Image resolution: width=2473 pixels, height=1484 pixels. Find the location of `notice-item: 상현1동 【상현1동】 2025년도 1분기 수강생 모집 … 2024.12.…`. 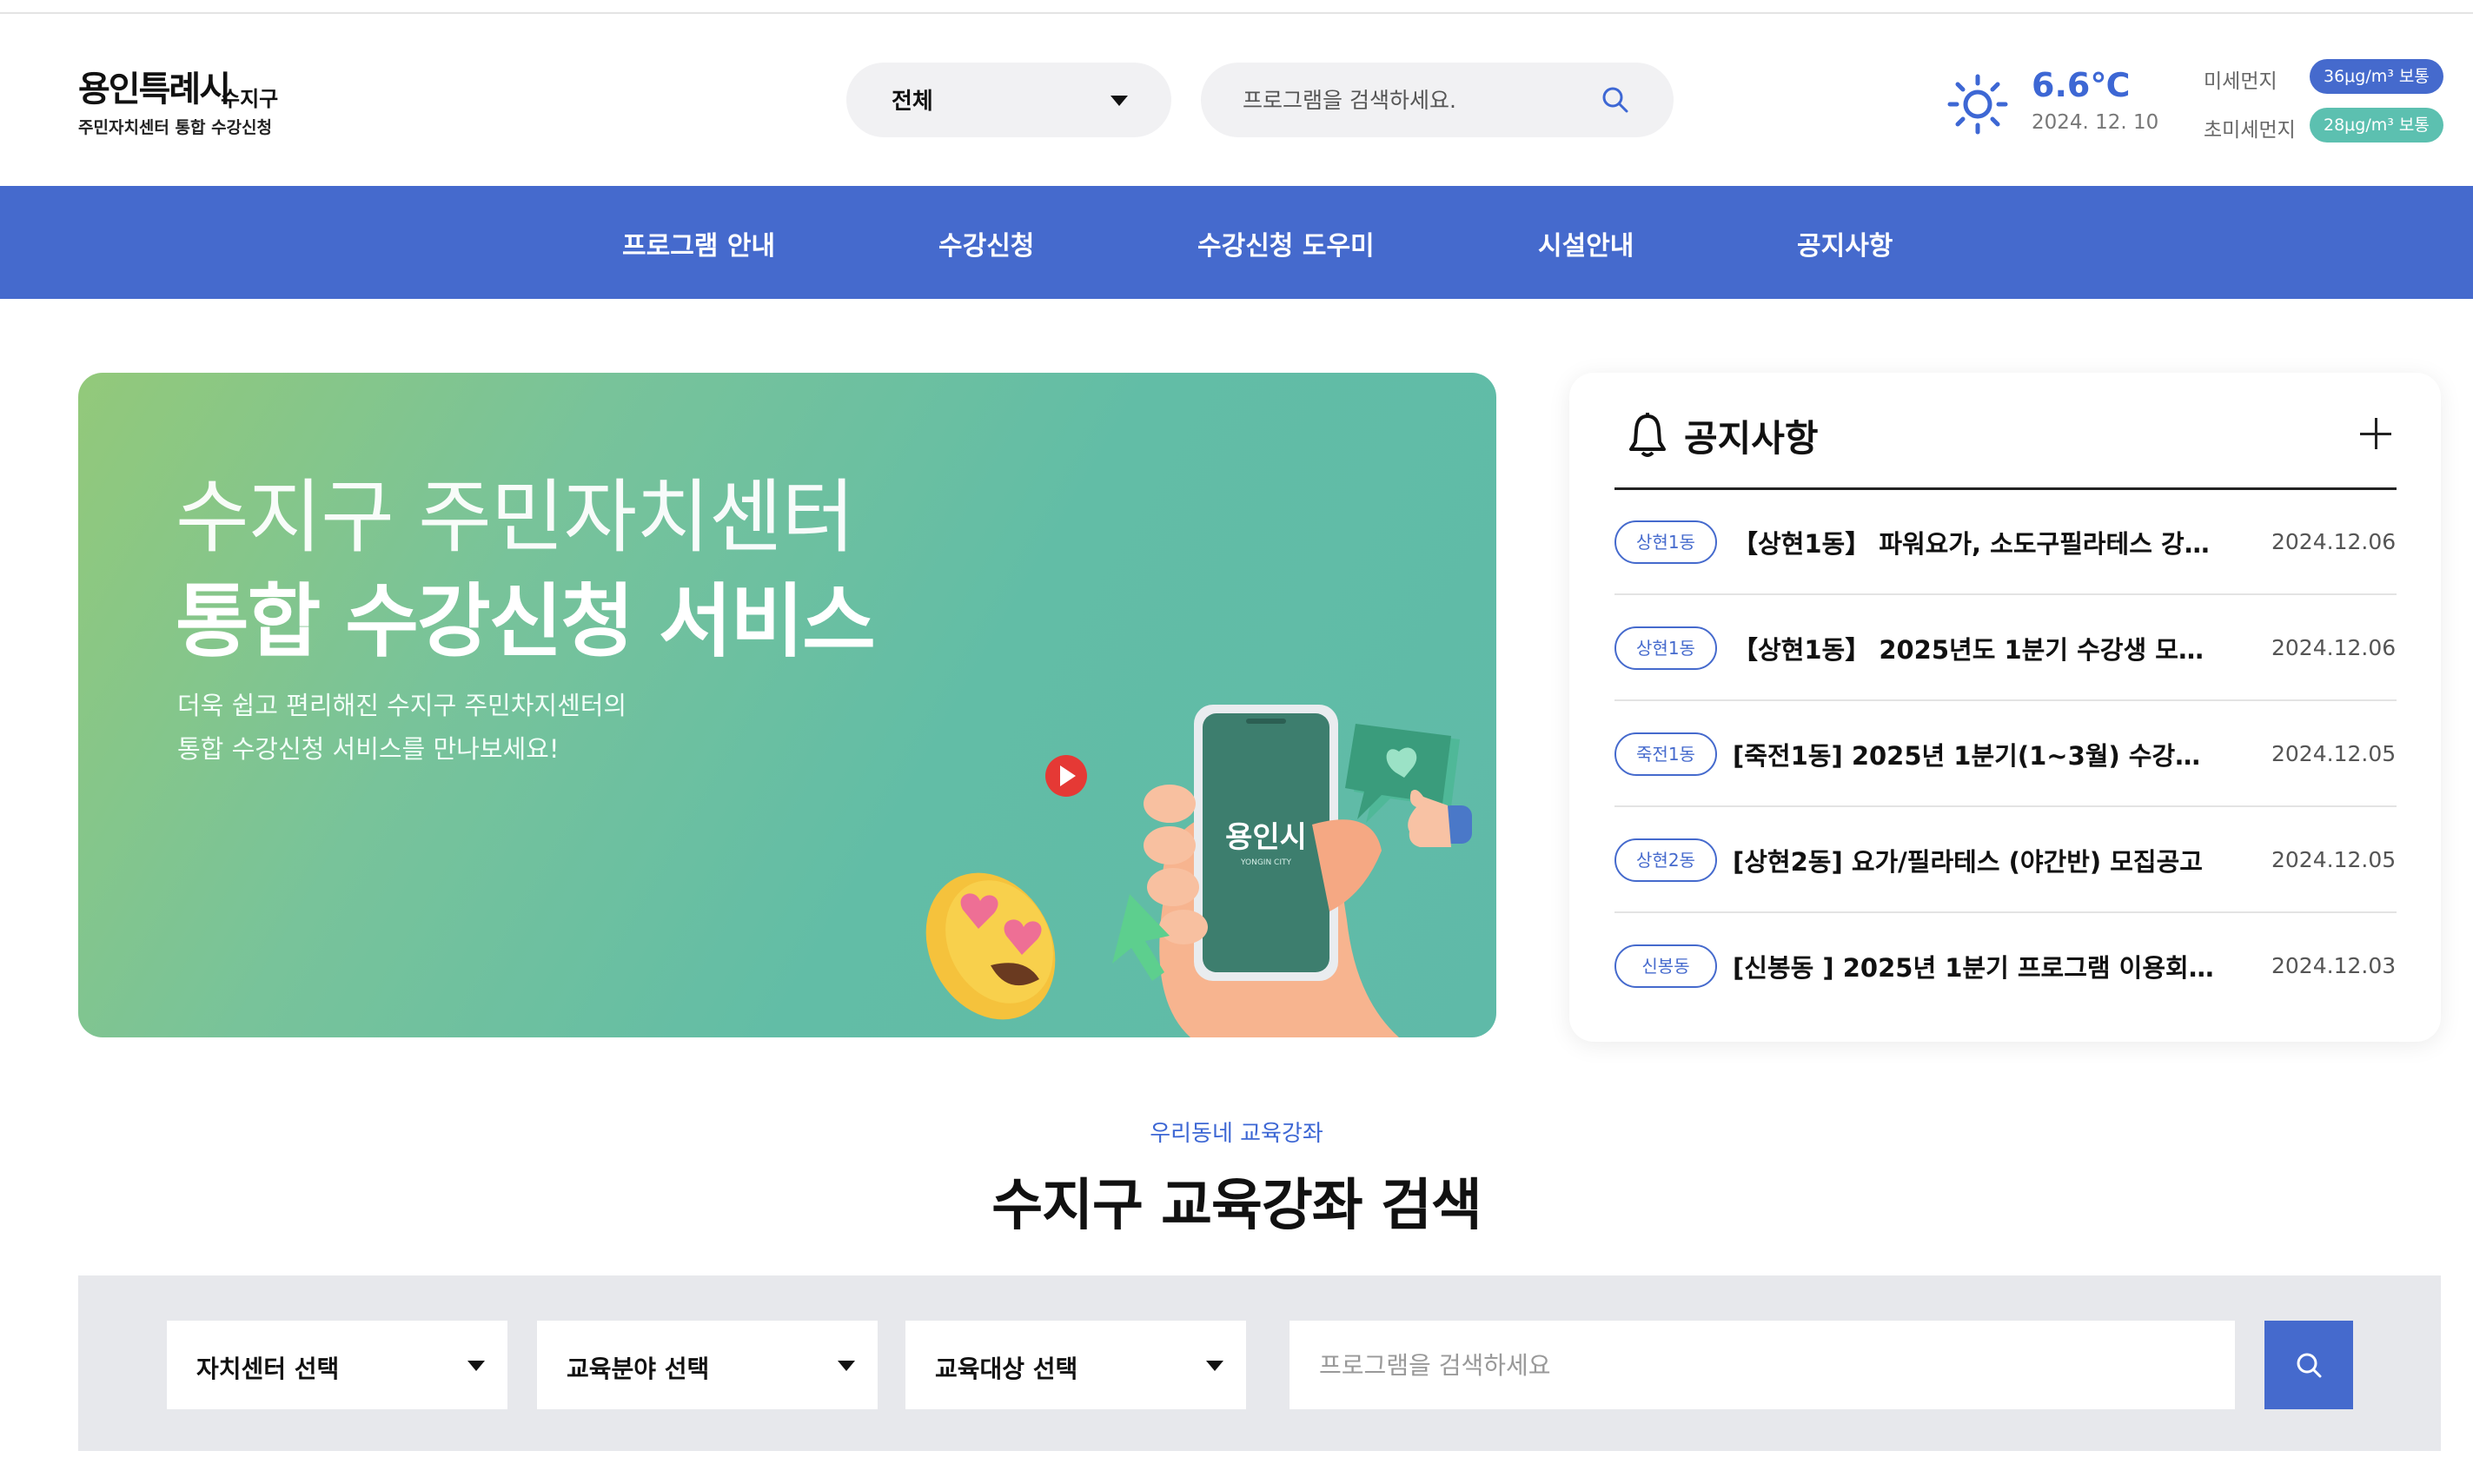

notice-item: 상현1동 【상현1동】 2025년도 1분기 수강생 모집 … 2024.12.… is located at coordinates (2005, 648).